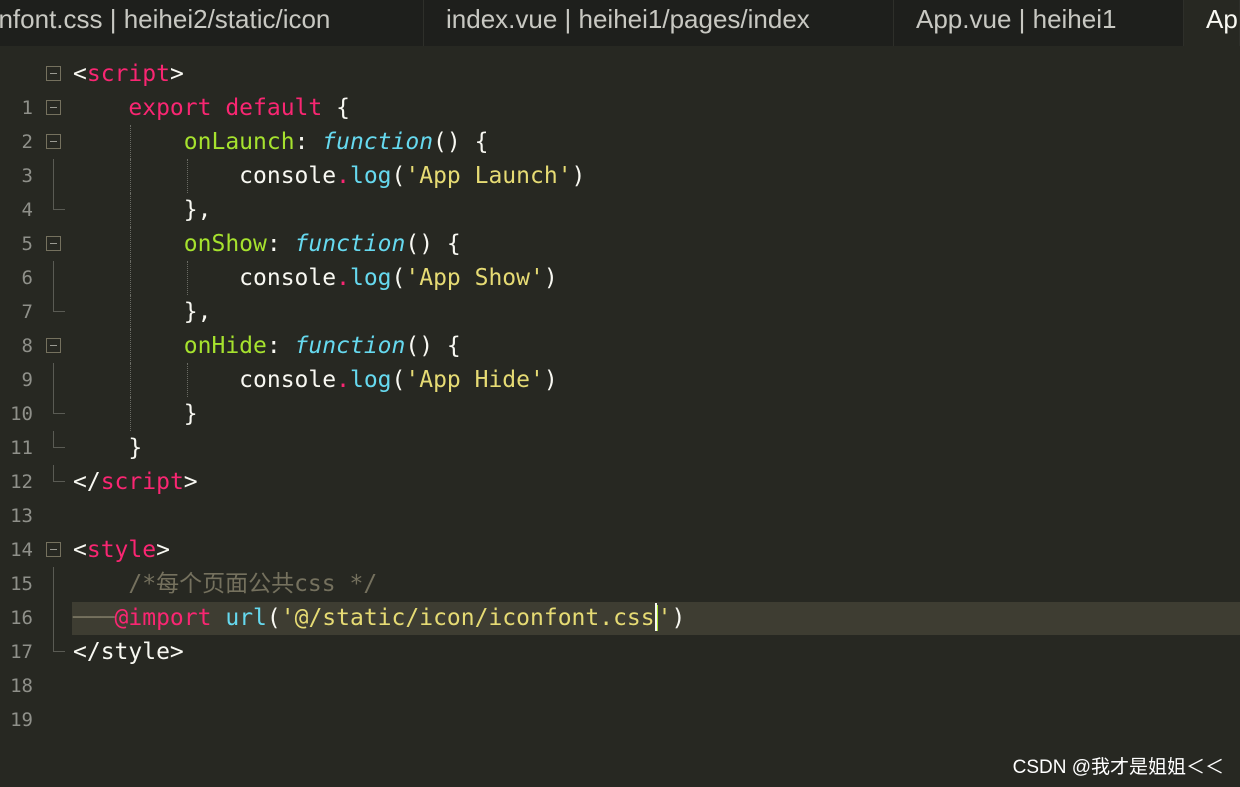  Describe the element at coordinates (474, 278) in the screenshot. I see `string: 'App Show'` at that location.